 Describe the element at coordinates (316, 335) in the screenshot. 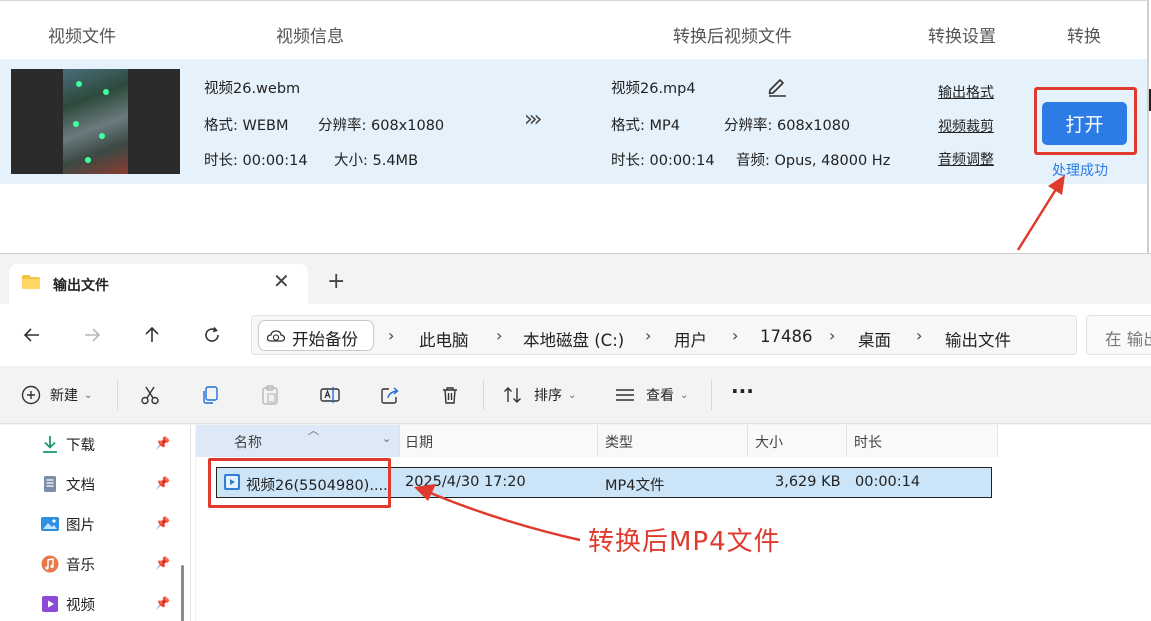

I see `start-backup-button: 开始备份` at that location.